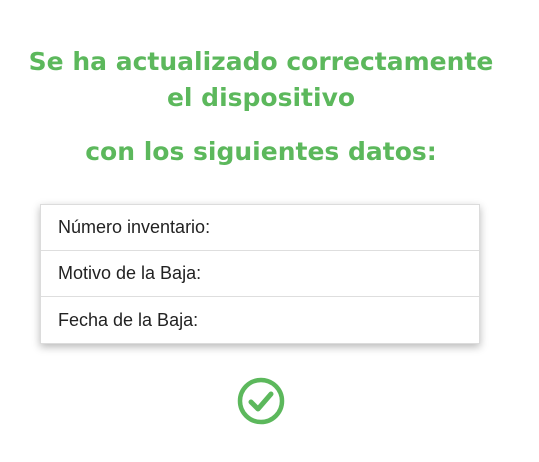 The height and width of the screenshot is (462, 539). What do you see at coordinates (261, 401) in the screenshot?
I see `check-circle-icon` at bounding box center [261, 401].